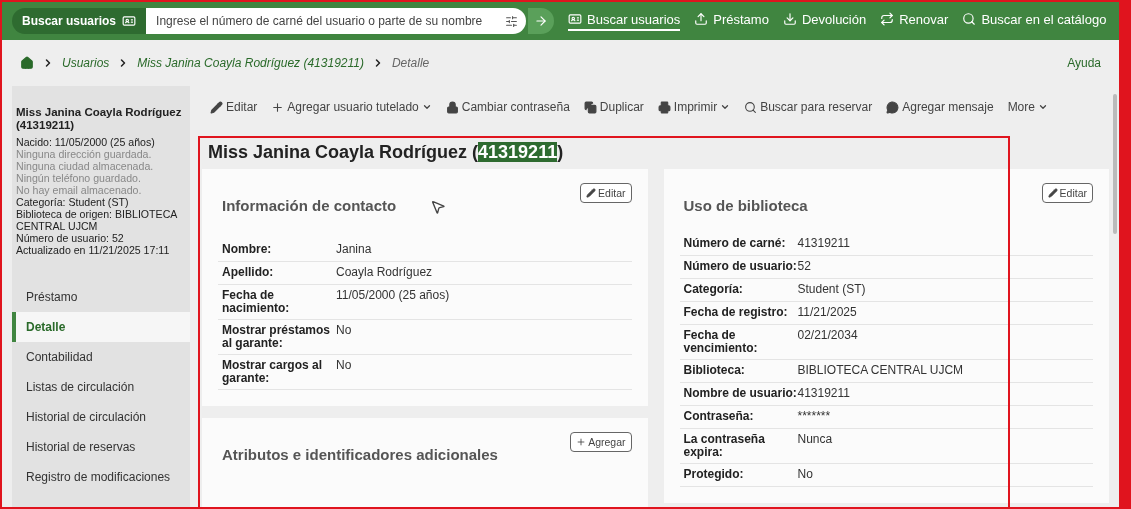 This screenshot has height=509, width=1131. What do you see at coordinates (714, 475) in the screenshot?
I see `field-label: Protegido:` at bounding box center [714, 475].